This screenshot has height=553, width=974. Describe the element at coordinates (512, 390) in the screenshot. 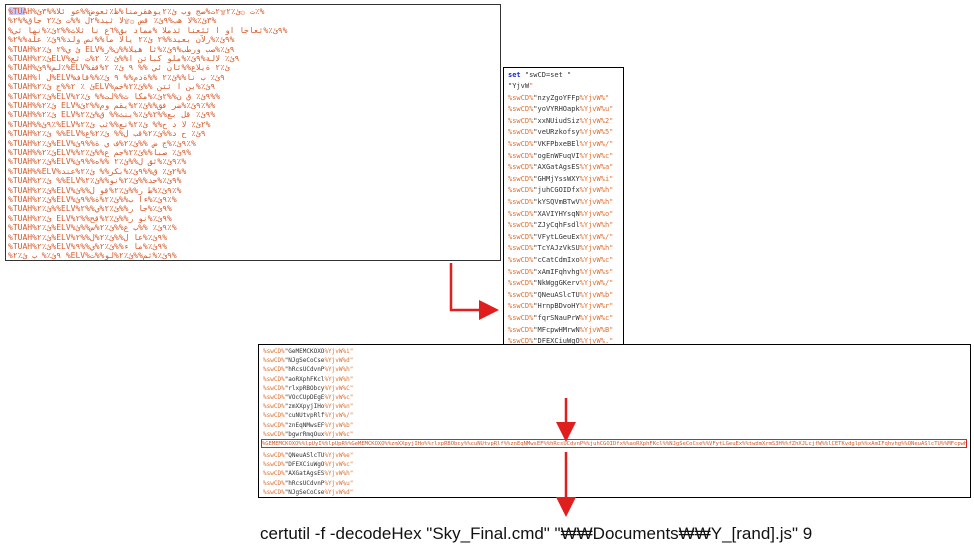

I see `flow-arrows` at that location.